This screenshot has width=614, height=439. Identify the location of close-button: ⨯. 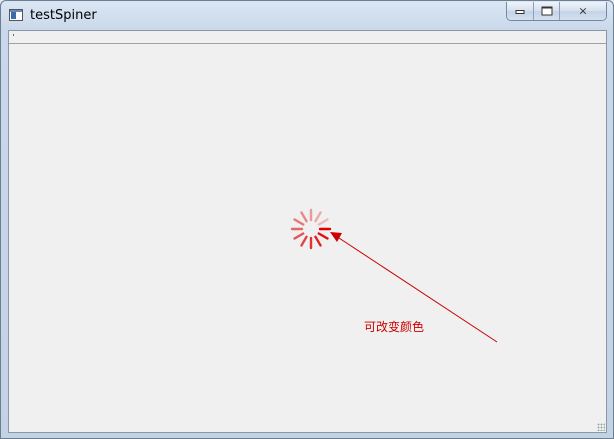
(583, 11).